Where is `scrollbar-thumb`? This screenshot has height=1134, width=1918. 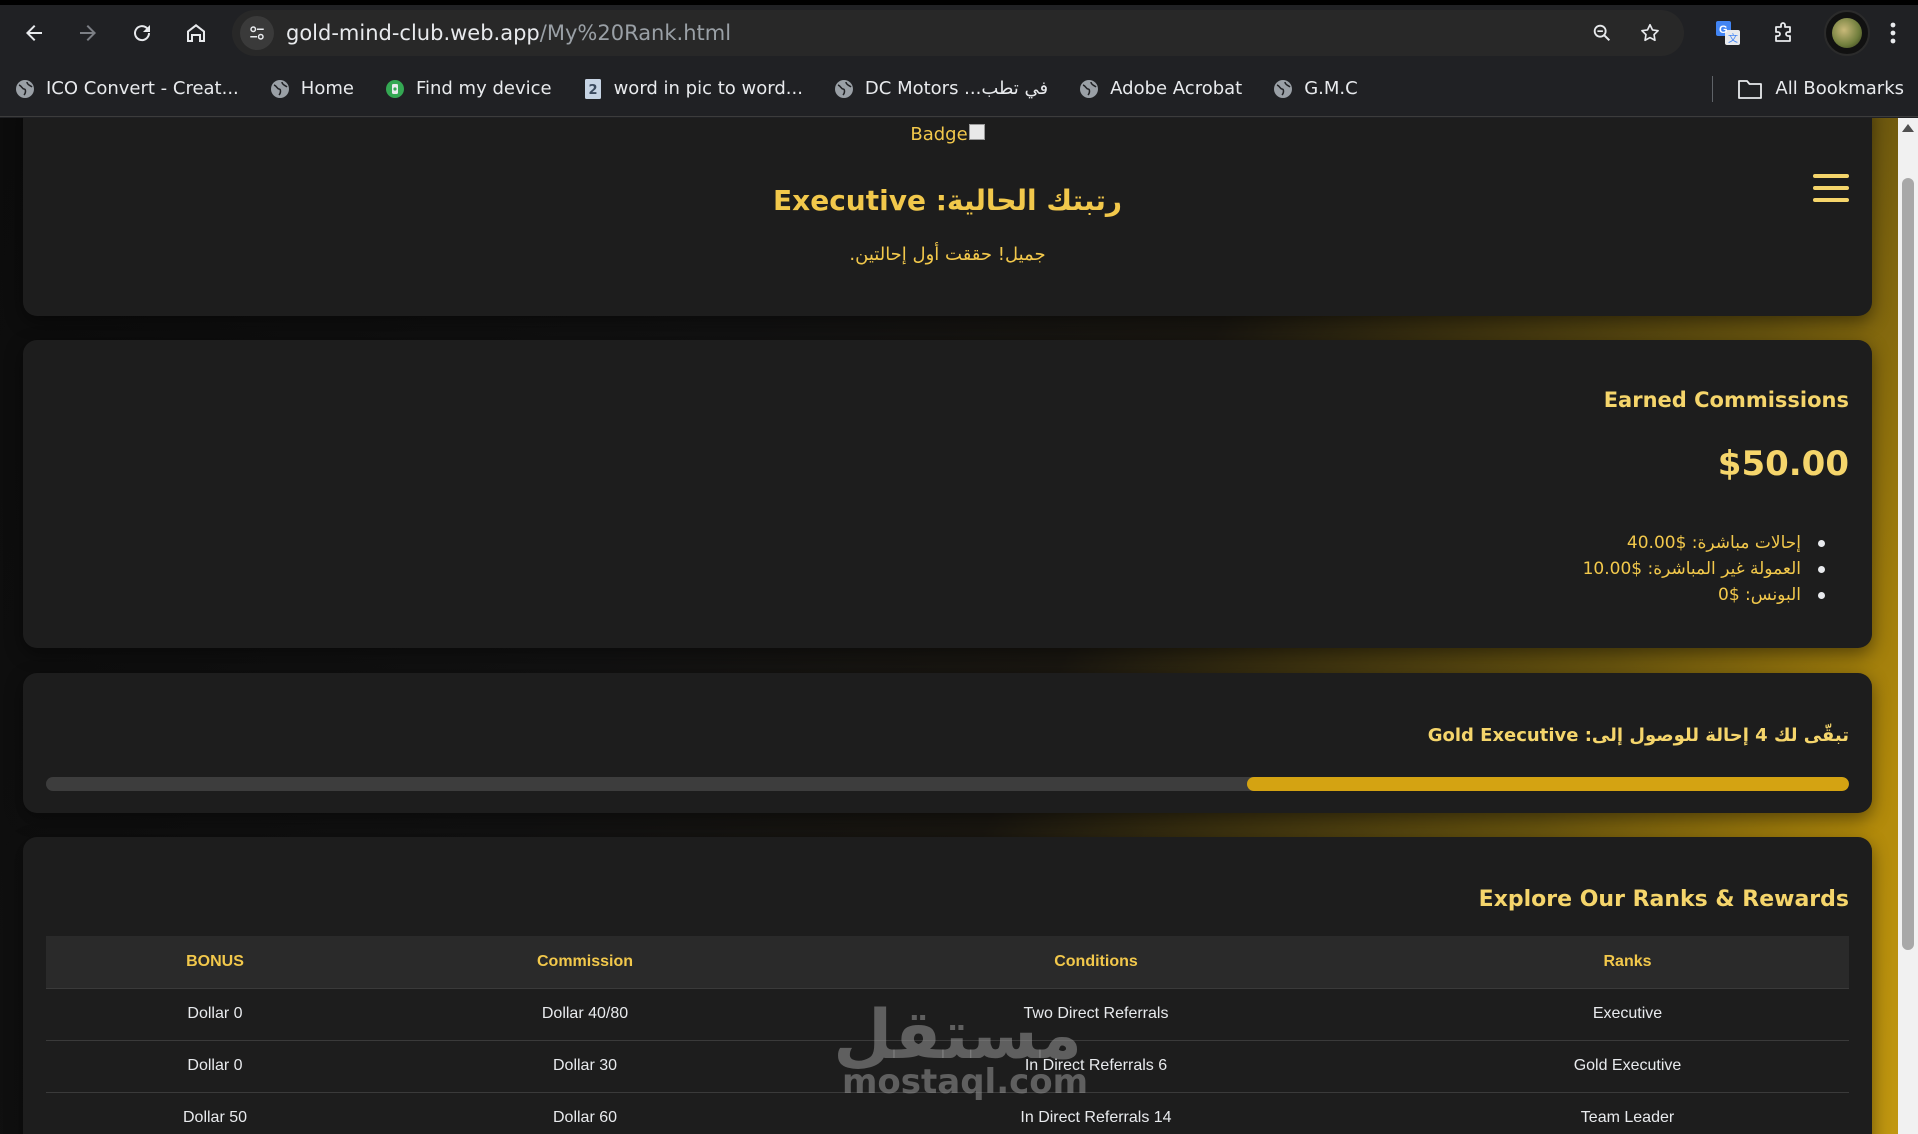 scrollbar-thumb is located at coordinates (1908, 564).